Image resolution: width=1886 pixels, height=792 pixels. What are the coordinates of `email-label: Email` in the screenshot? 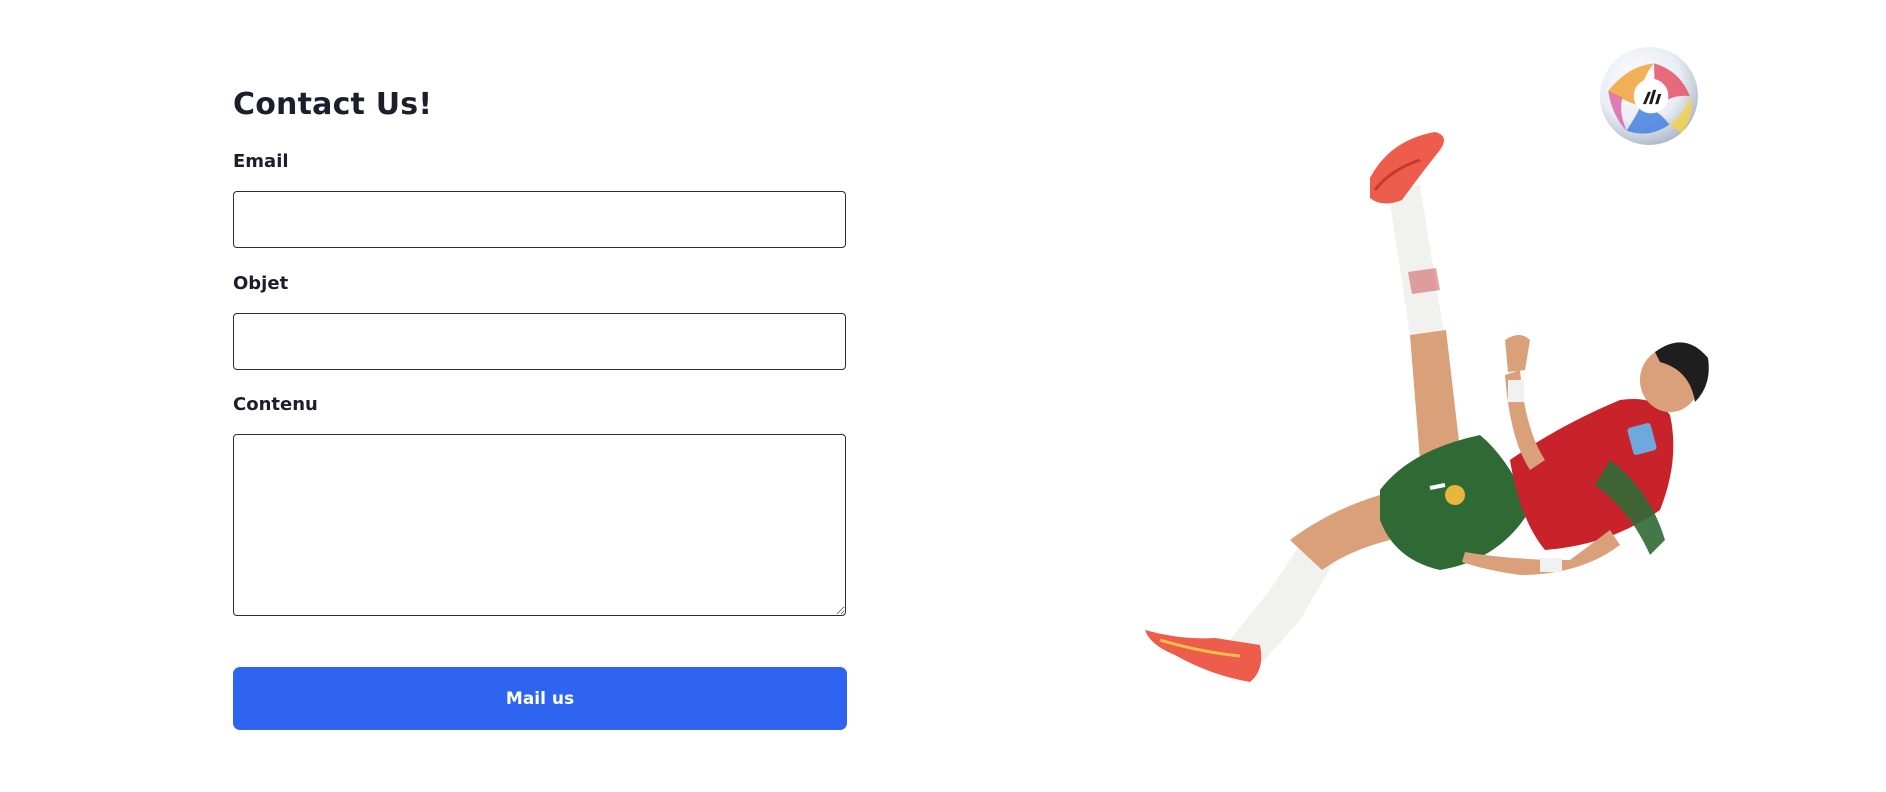 It's located at (261, 161).